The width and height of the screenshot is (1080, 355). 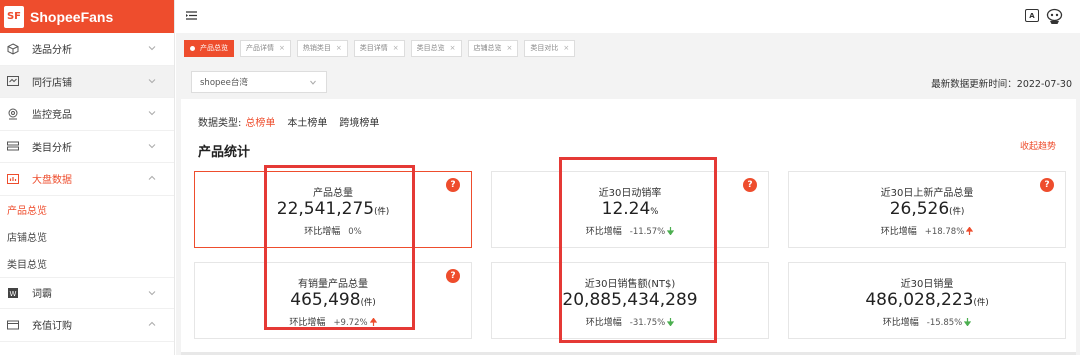 What do you see at coordinates (630, 284) in the screenshot?
I see `card-title: 近30日销售额(NT$)` at bounding box center [630, 284].